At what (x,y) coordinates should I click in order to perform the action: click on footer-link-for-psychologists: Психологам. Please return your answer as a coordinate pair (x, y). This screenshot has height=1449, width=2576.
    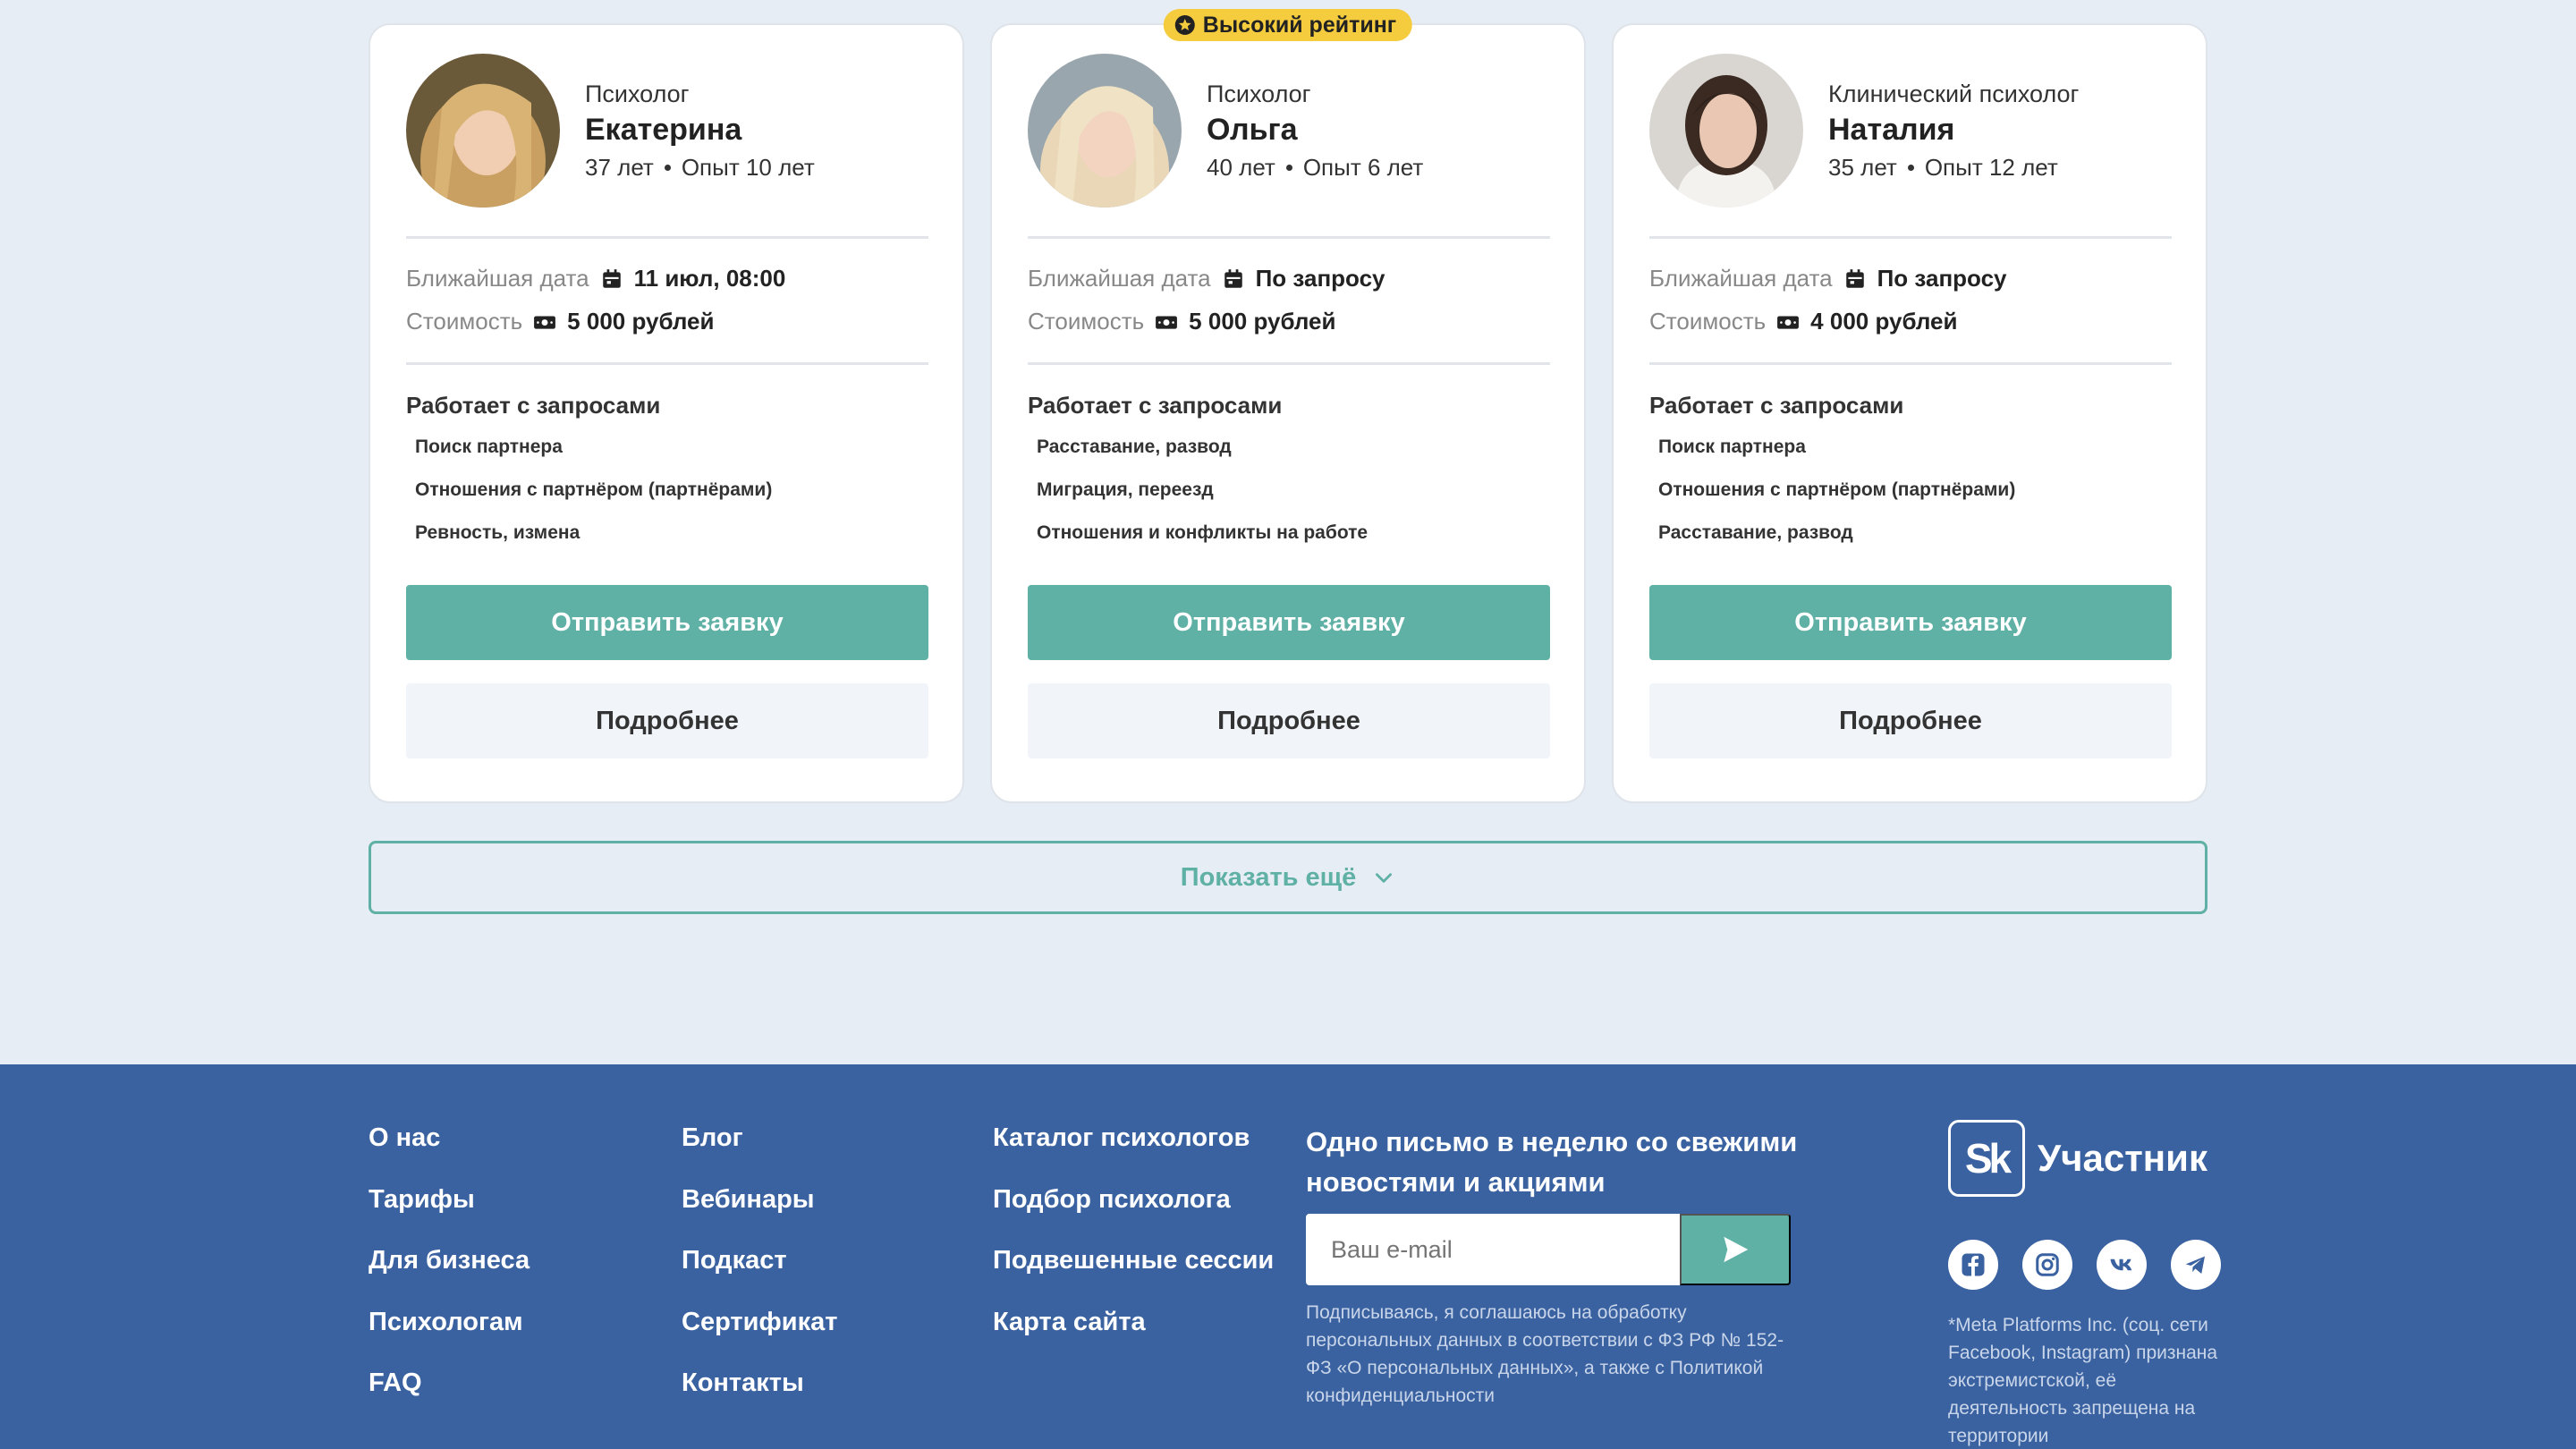
    Looking at the image, I should click on (449, 1325).